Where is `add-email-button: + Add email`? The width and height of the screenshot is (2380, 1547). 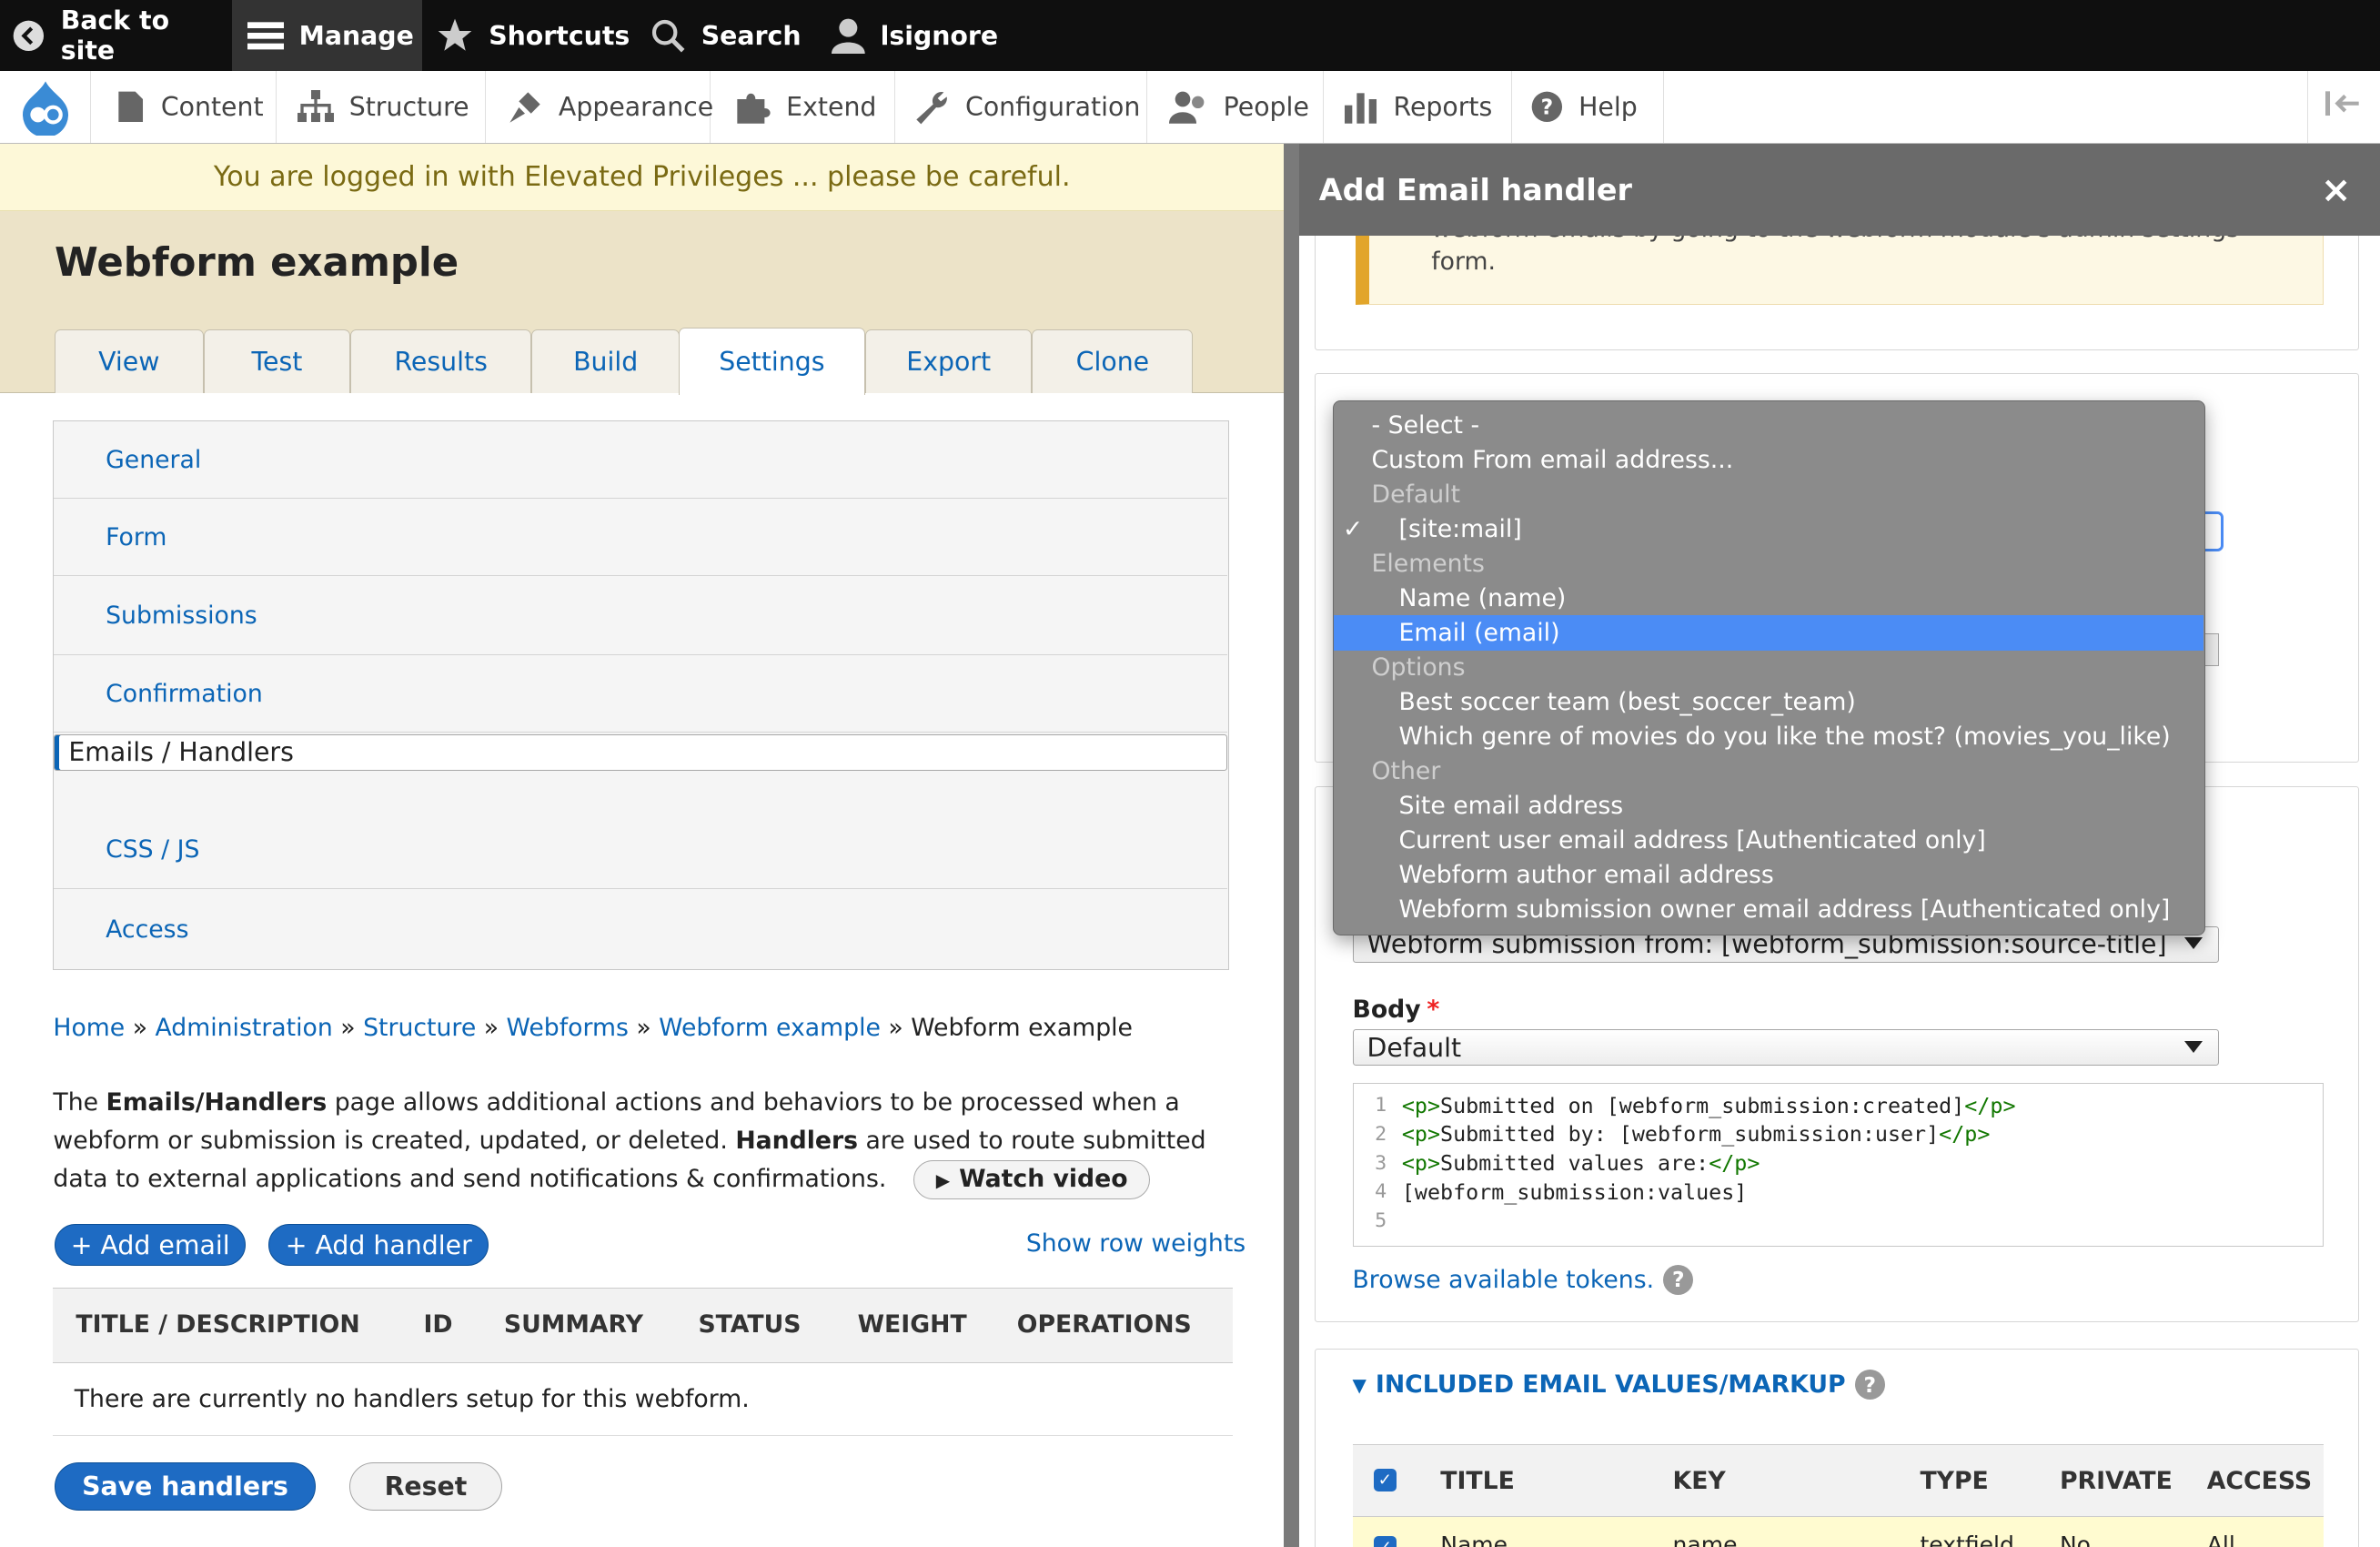 add-email-button: + Add email is located at coordinates (151, 1245).